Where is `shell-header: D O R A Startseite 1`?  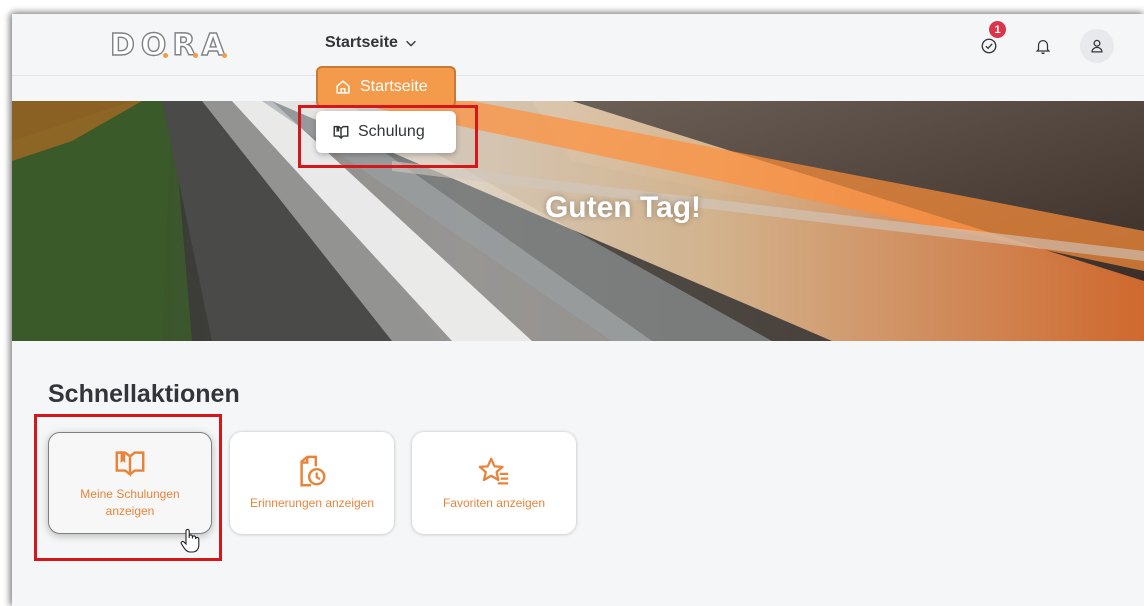
shell-header: D O R A Startseite 1 is located at coordinates (578, 45).